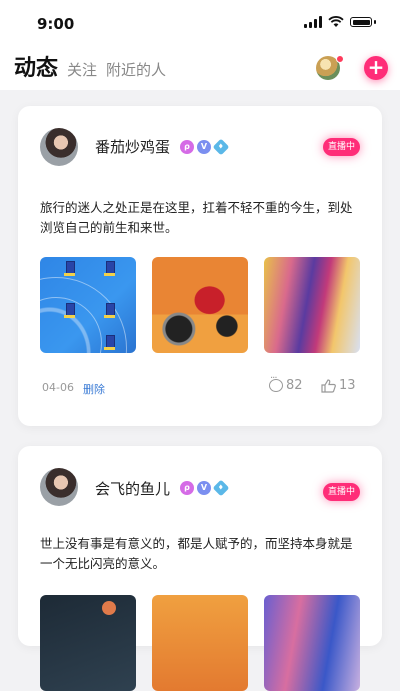 The width and height of the screenshot is (400, 691). What do you see at coordinates (94, 389) in the screenshot?
I see `delete-button: 删除` at bounding box center [94, 389].